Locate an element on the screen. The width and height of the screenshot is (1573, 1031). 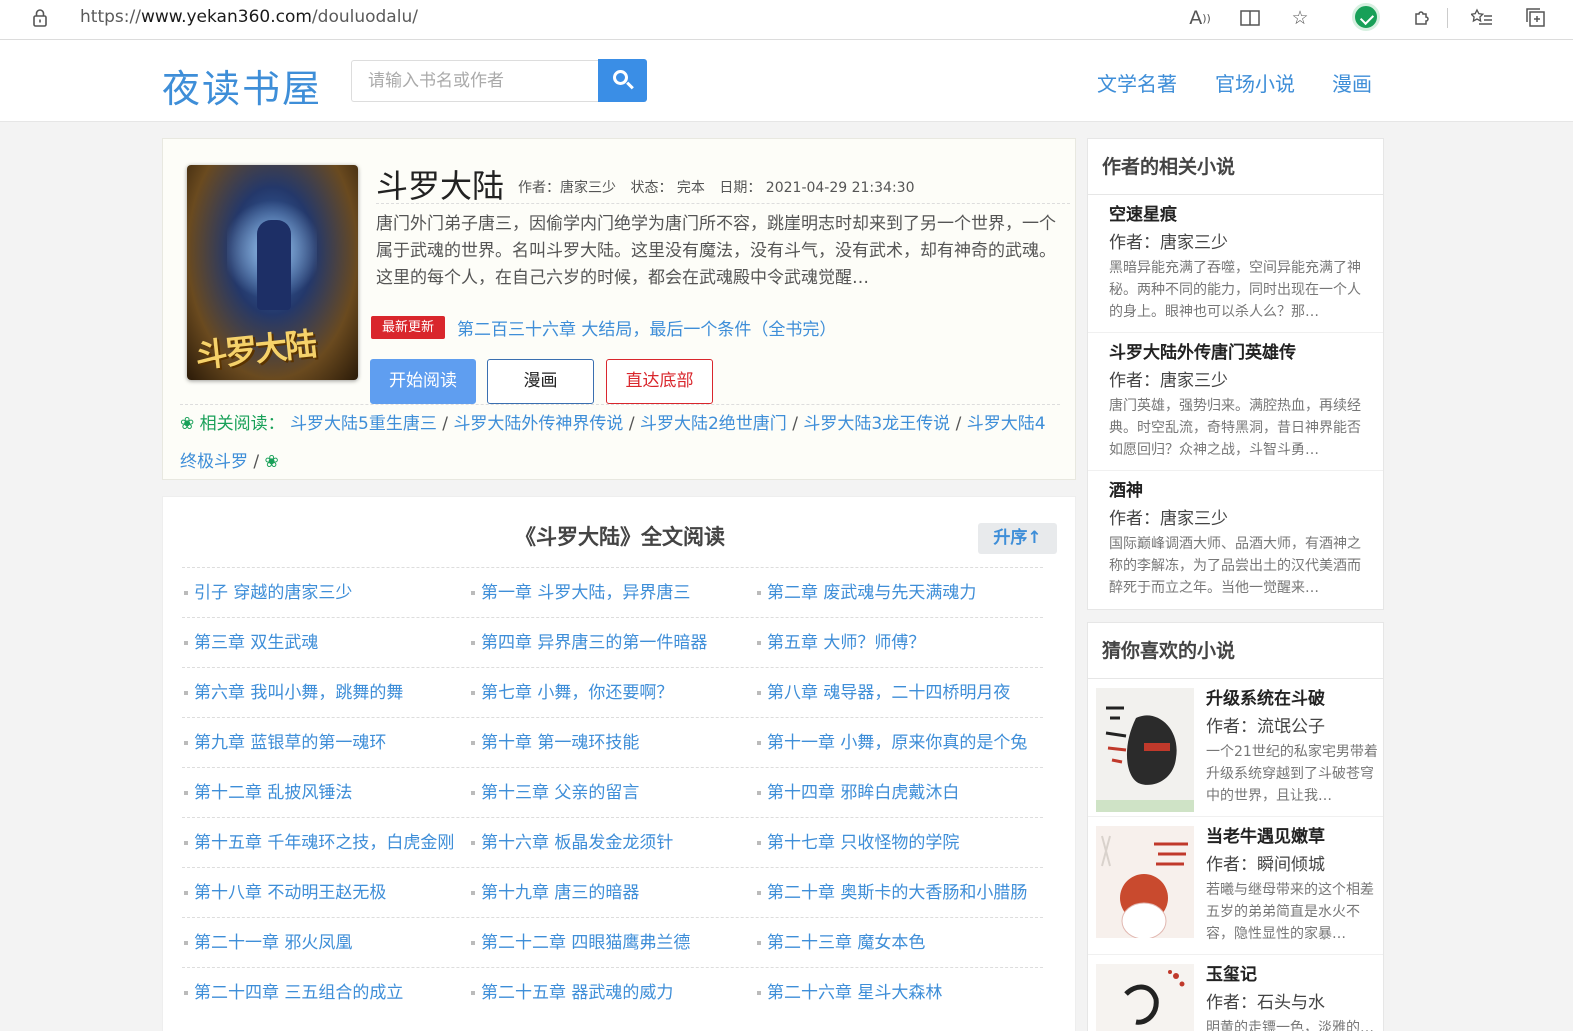
novel-title: 升级系统在斗破 is located at coordinates (1292, 699).